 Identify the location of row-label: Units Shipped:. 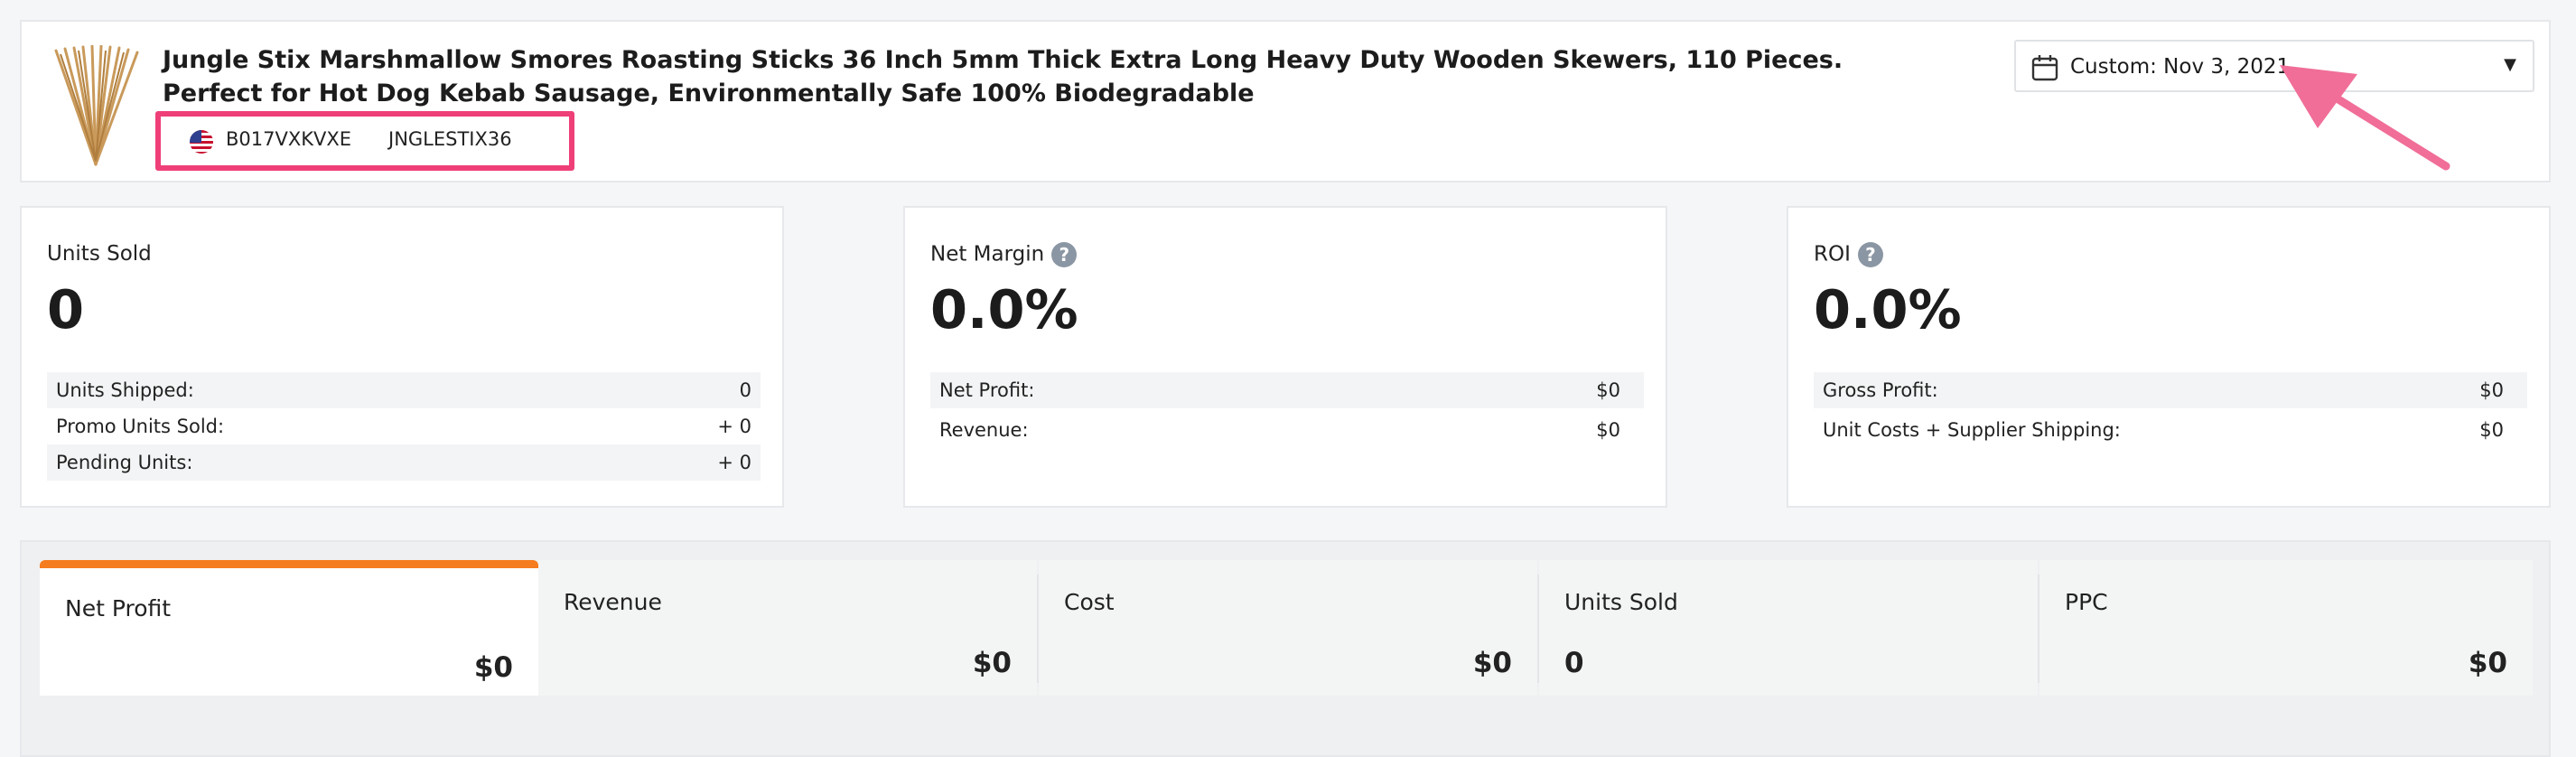
(125, 390).